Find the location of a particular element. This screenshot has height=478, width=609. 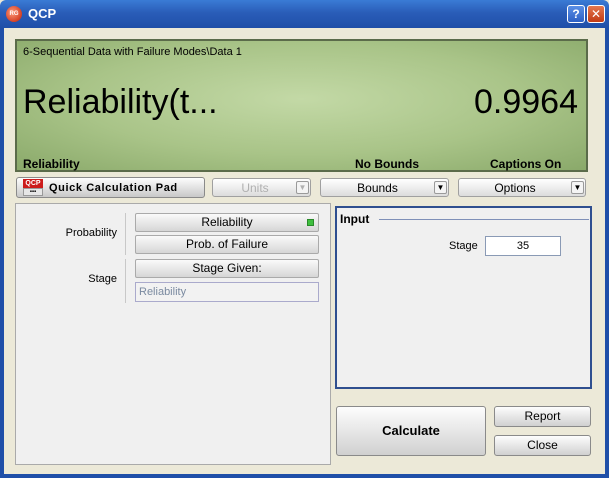

stage-input: 35 is located at coordinates (523, 246).